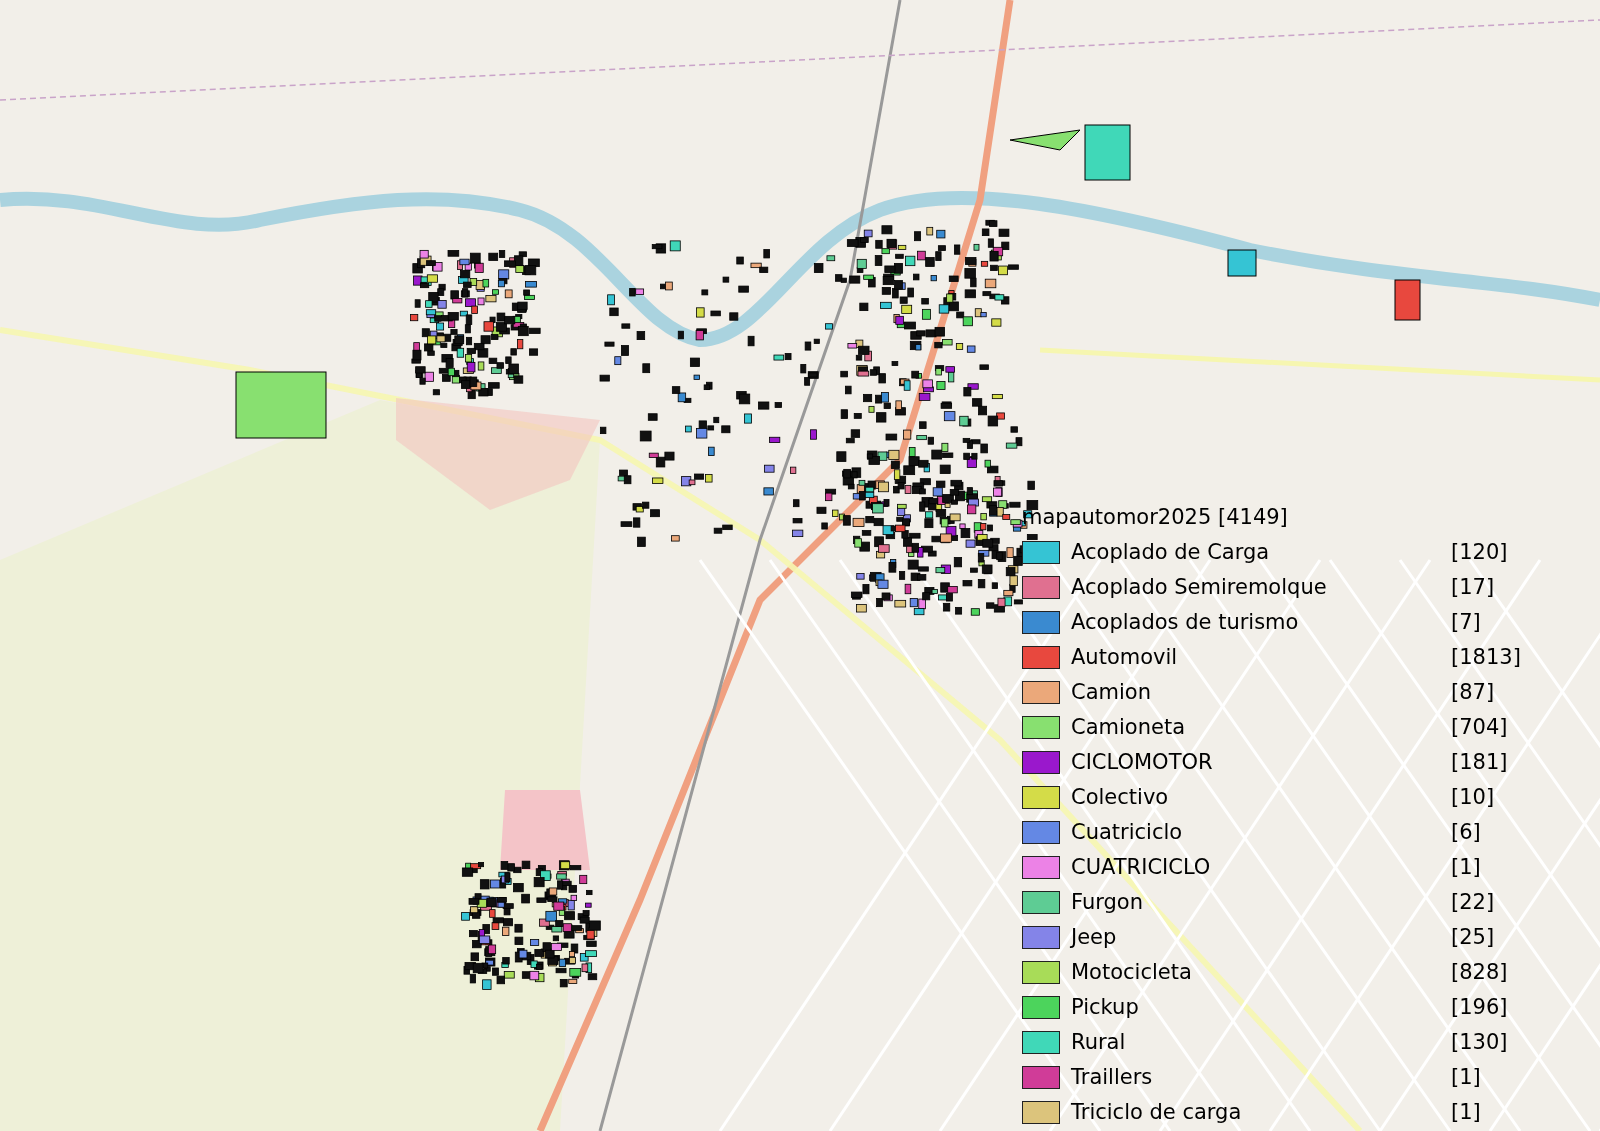 The image size is (1600, 1131). Describe the element at coordinates (1479, 762) in the screenshot. I see `legend-count: [181]` at that location.